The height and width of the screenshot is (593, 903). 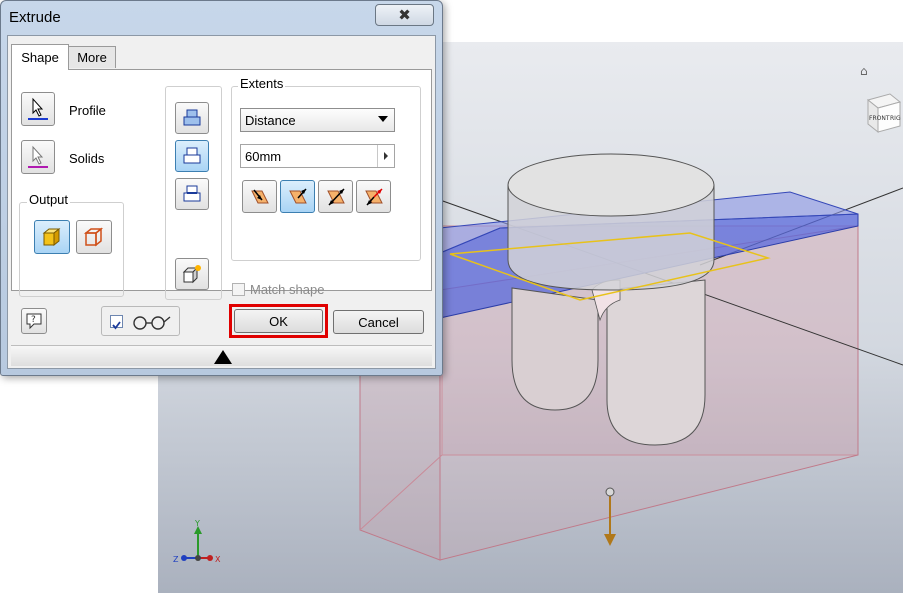 I want to click on surface-cube-icon, so click(x=93, y=237).